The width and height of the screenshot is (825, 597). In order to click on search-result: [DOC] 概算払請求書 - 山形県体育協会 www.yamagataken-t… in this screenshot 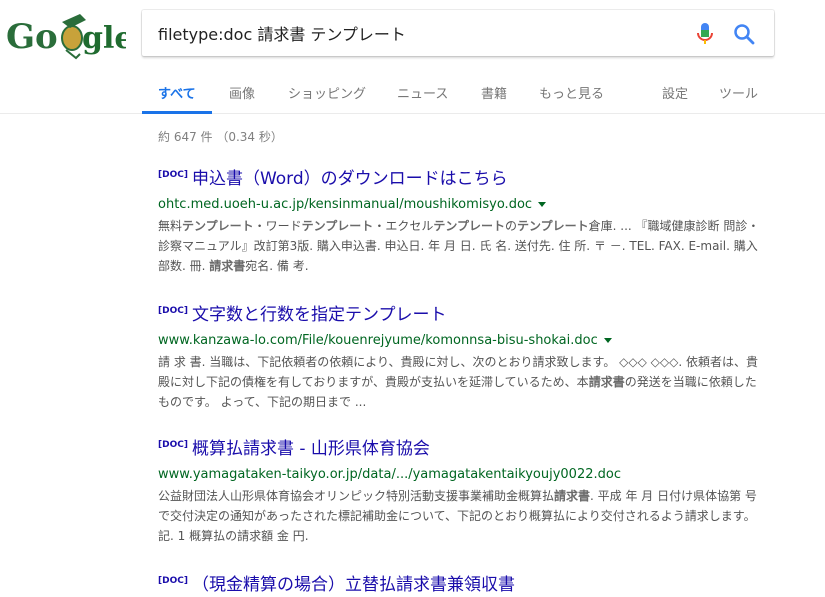, I will do `click(463, 492)`.